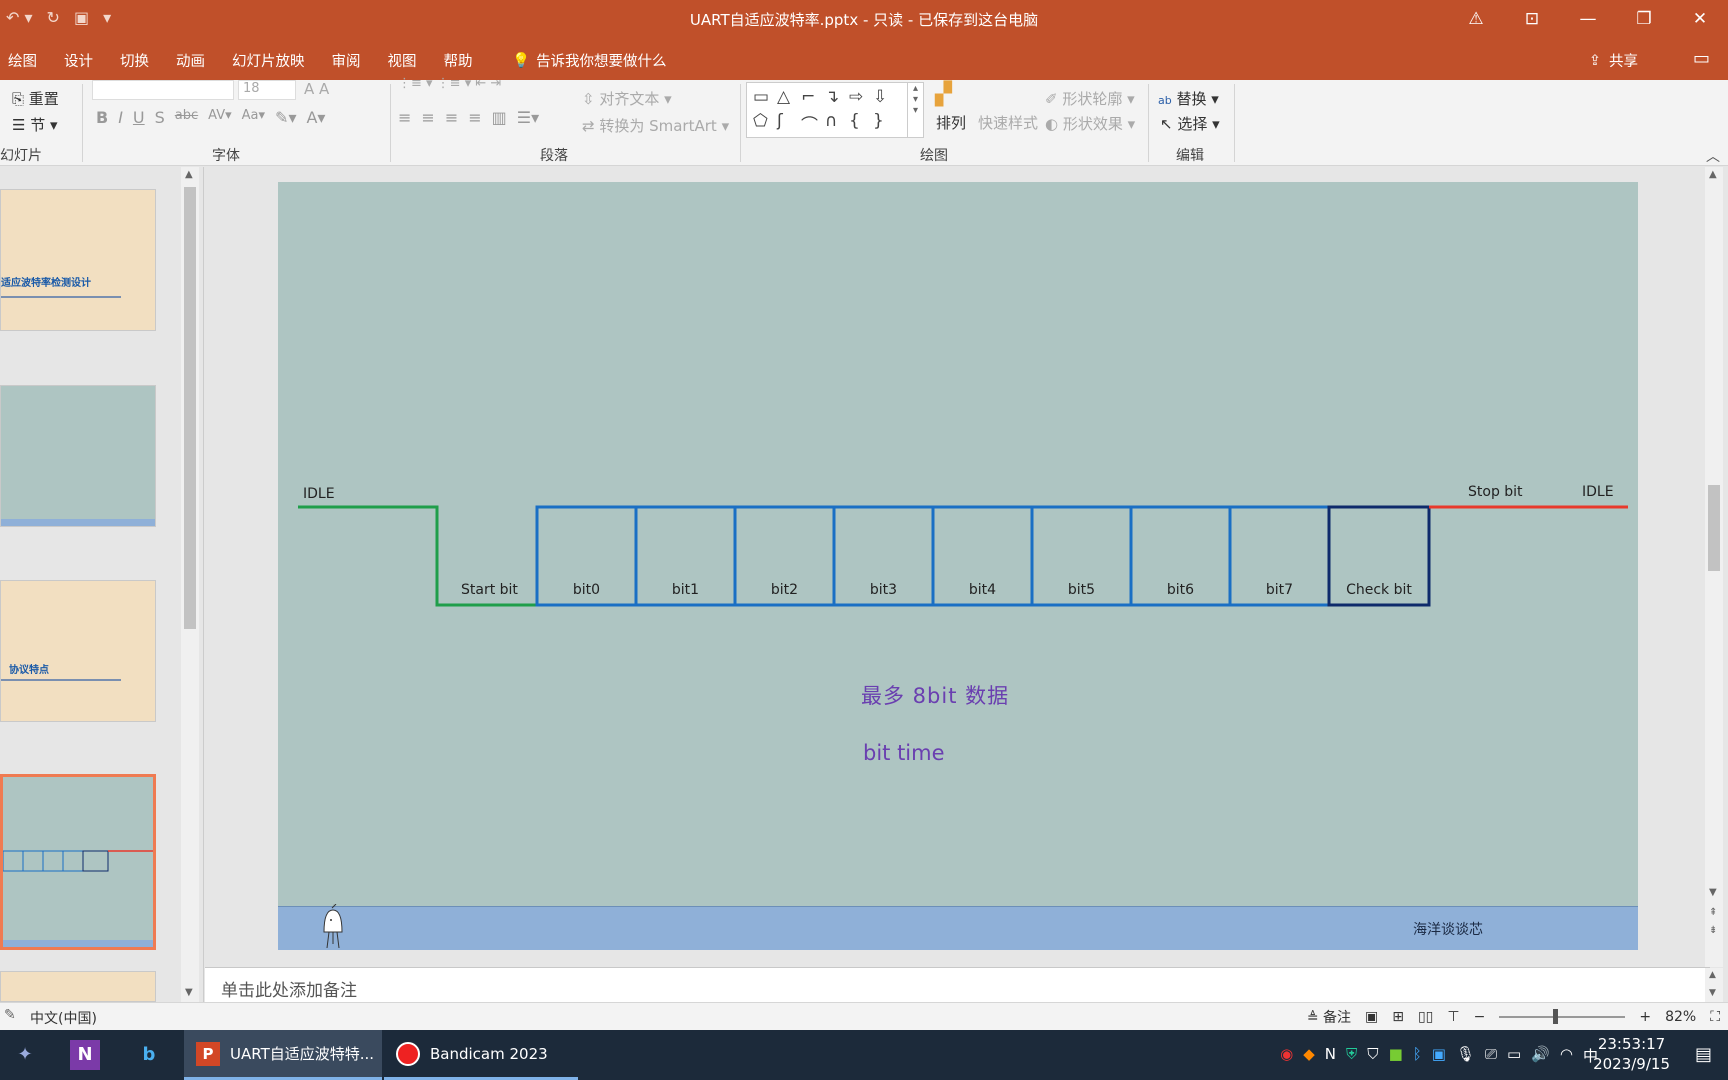  What do you see at coordinates (474, 117) in the screenshot?
I see `justify-icon: ≡` at bounding box center [474, 117].